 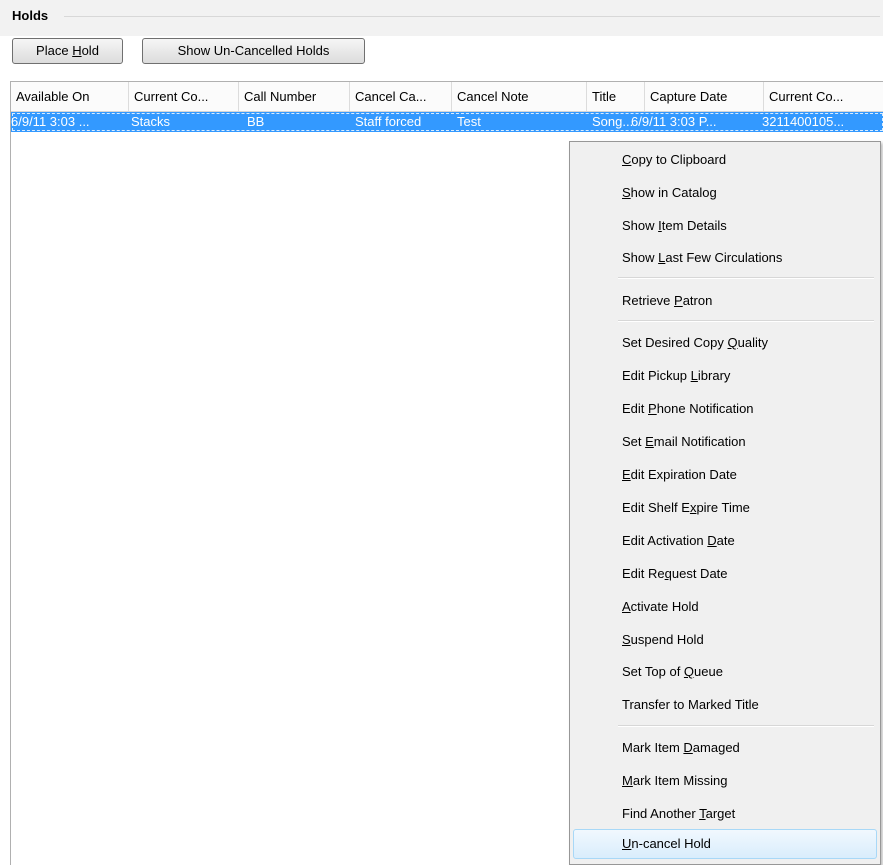 What do you see at coordinates (688, 409) in the screenshot?
I see `menu-item-edit-phone-notification: Edit Phone Notification` at bounding box center [688, 409].